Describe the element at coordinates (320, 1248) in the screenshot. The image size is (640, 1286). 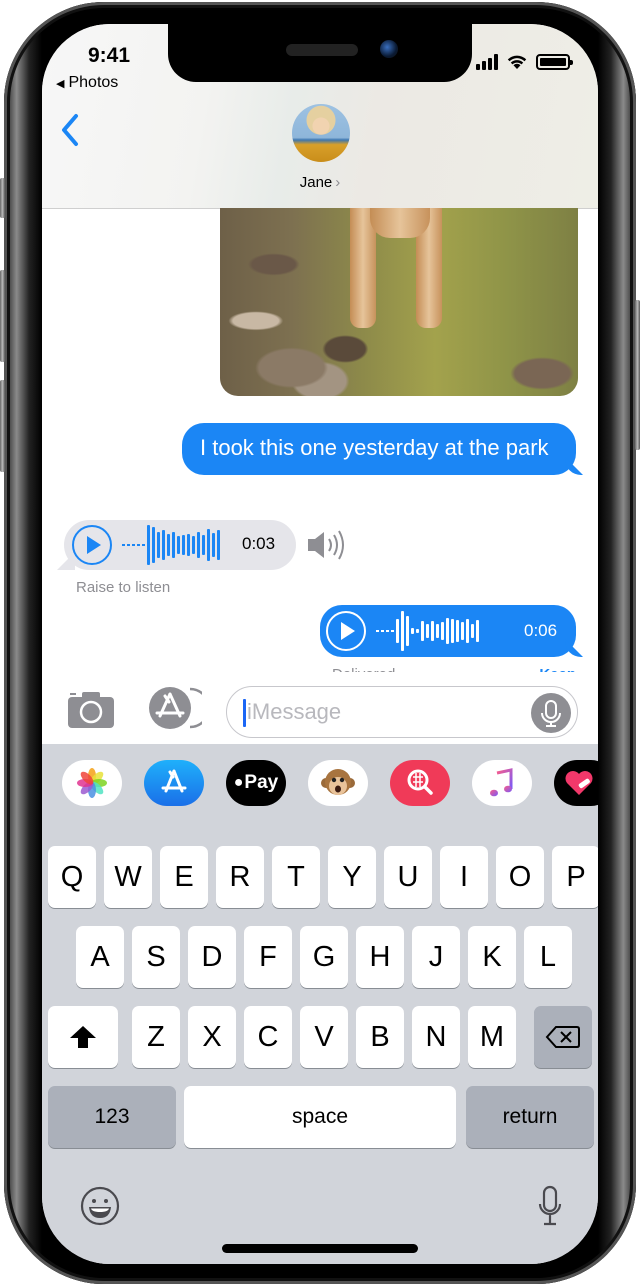
I see `home-indicator` at that location.